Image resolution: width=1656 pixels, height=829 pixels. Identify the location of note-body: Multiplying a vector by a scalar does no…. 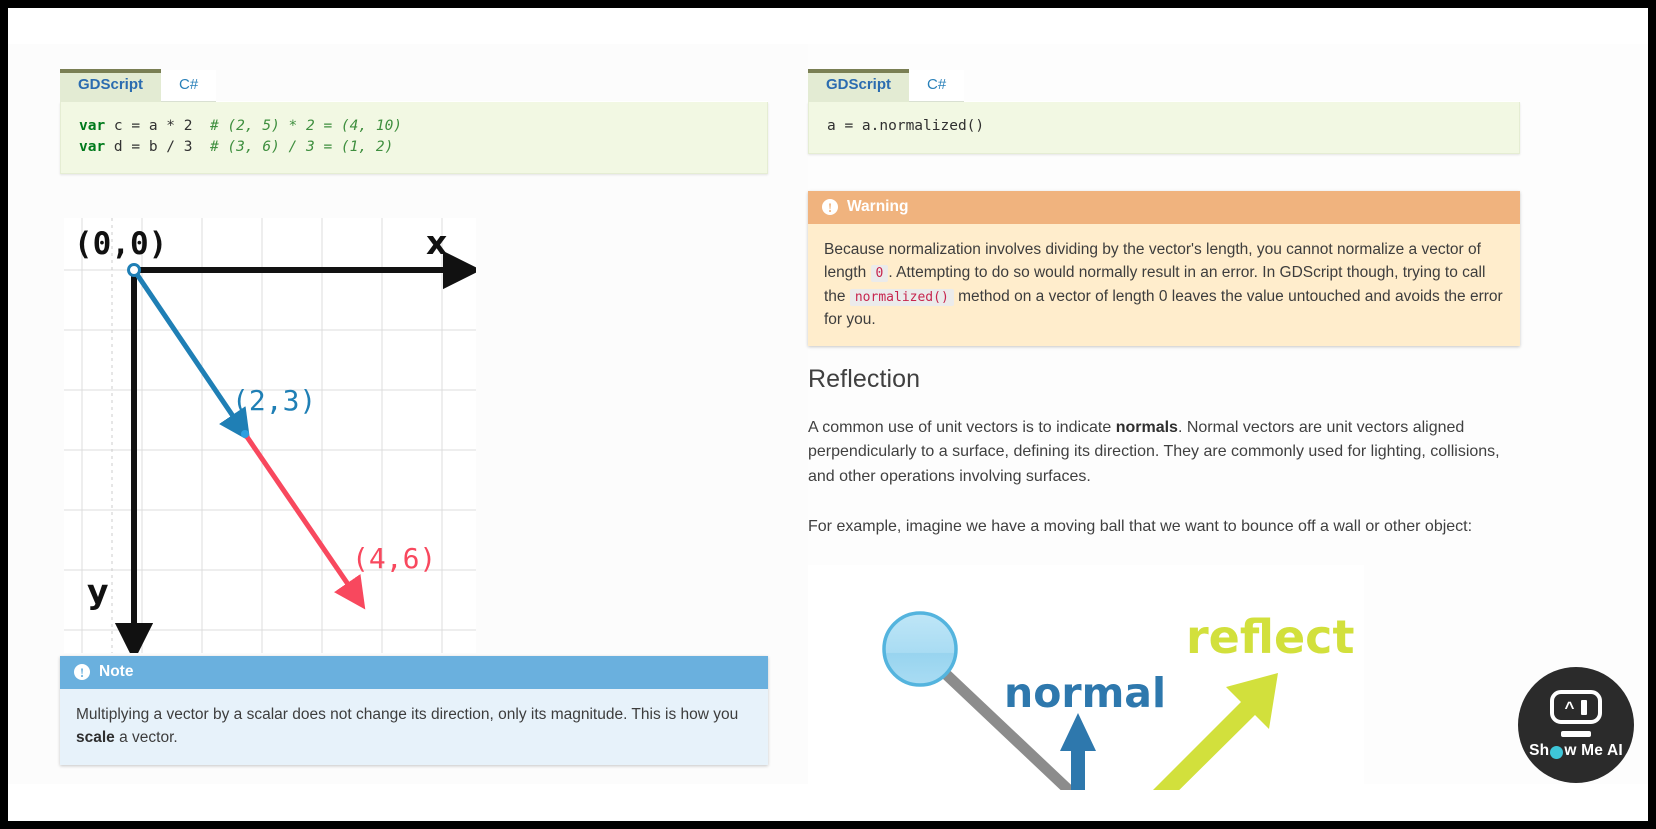
(414, 727).